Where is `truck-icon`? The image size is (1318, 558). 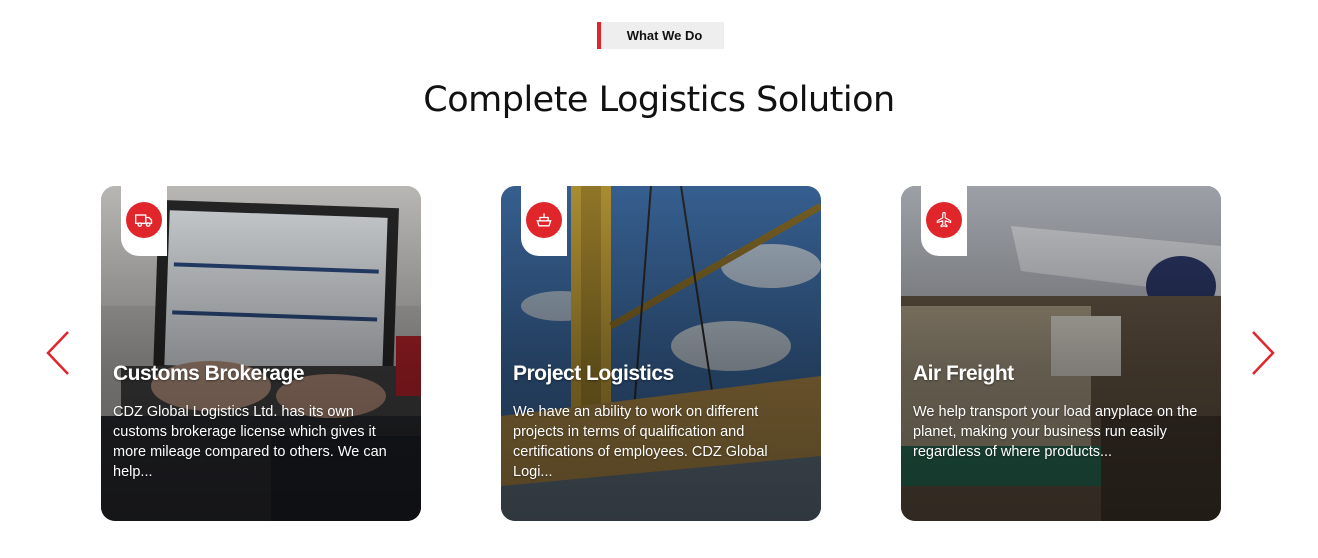 truck-icon is located at coordinates (144, 220).